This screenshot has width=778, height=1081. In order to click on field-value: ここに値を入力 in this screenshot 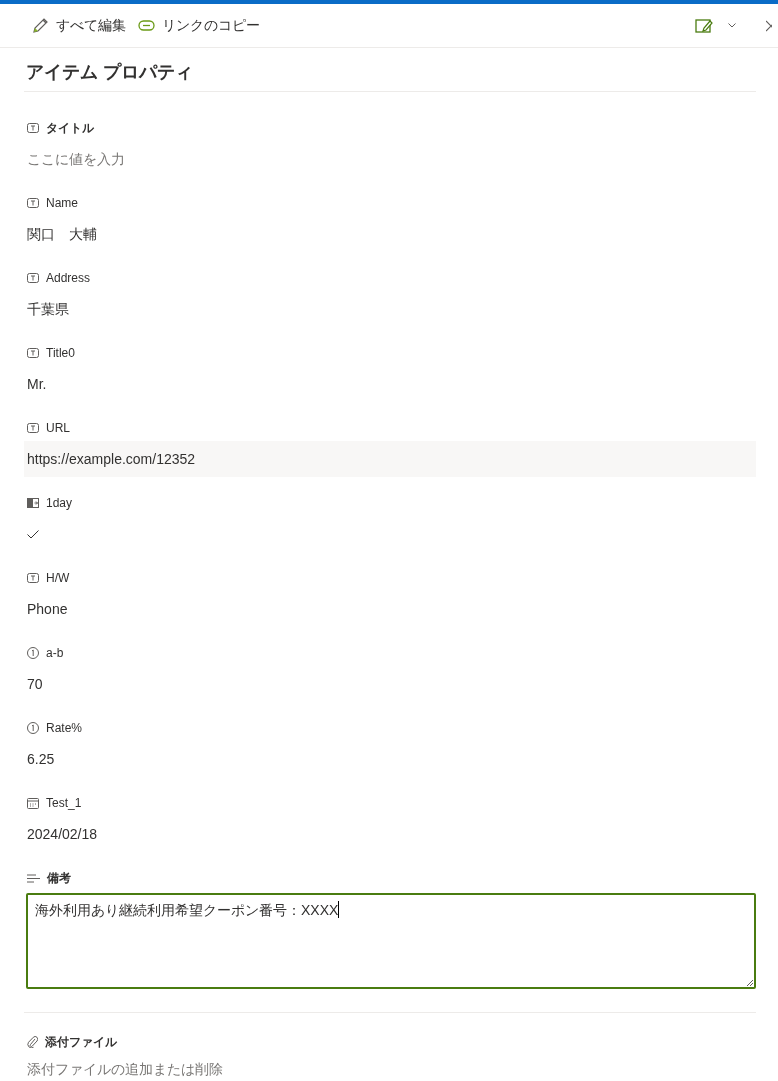, I will do `click(390, 159)`.